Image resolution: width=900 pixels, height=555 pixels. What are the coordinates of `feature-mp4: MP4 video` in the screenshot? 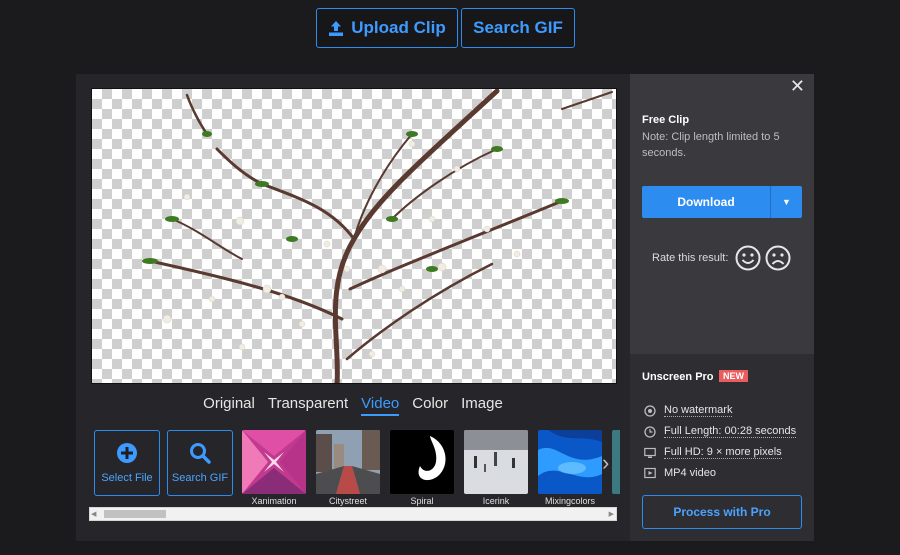 It's located at (680, 473).